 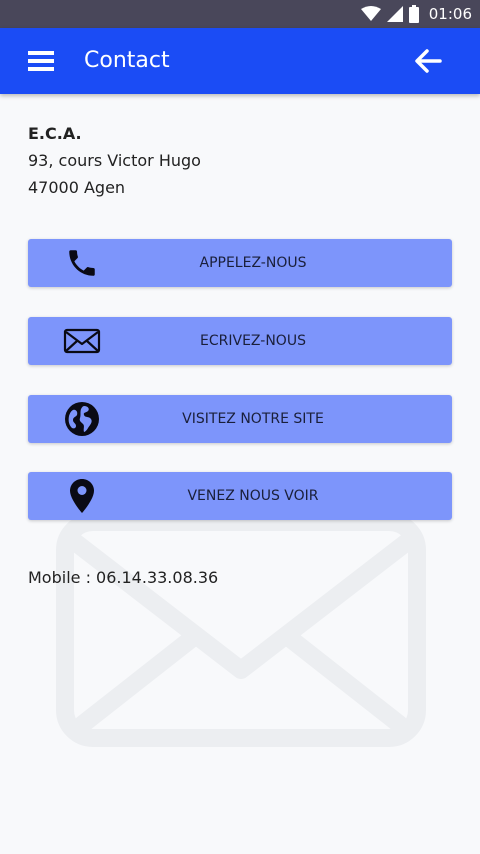 I want to click on visit-site-button: VISITEZ NOTRE SITE, so click(x=240, y=419).